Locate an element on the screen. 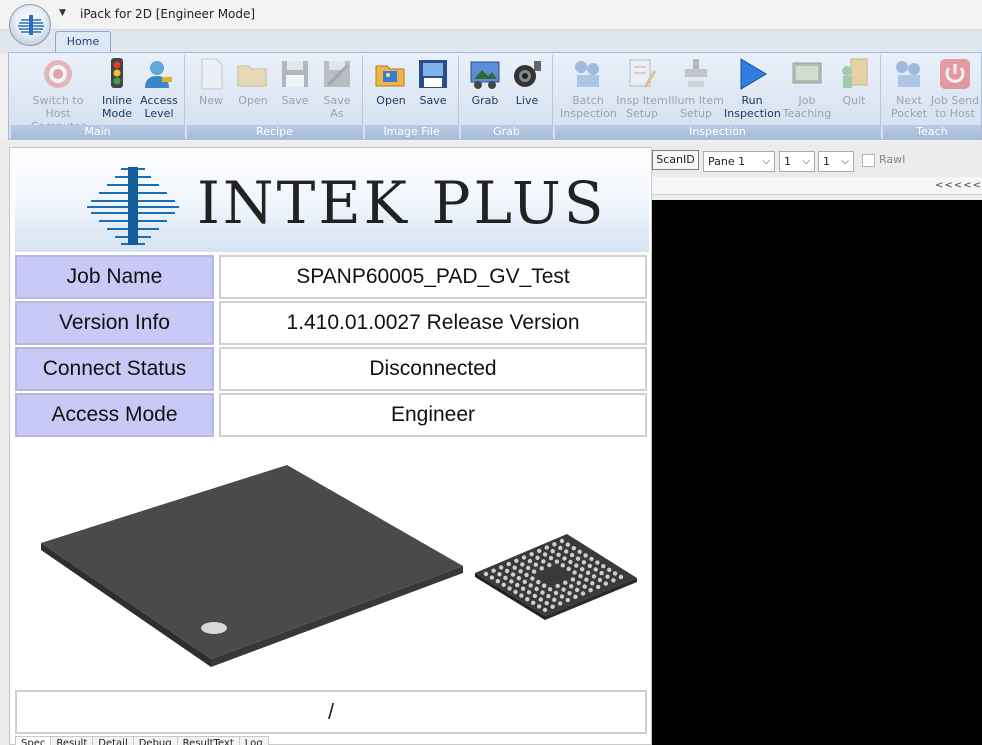 The width and height of the screenshot is (982, 745). logo-text: INTEK PLUS is located at coordinates (402, 203).